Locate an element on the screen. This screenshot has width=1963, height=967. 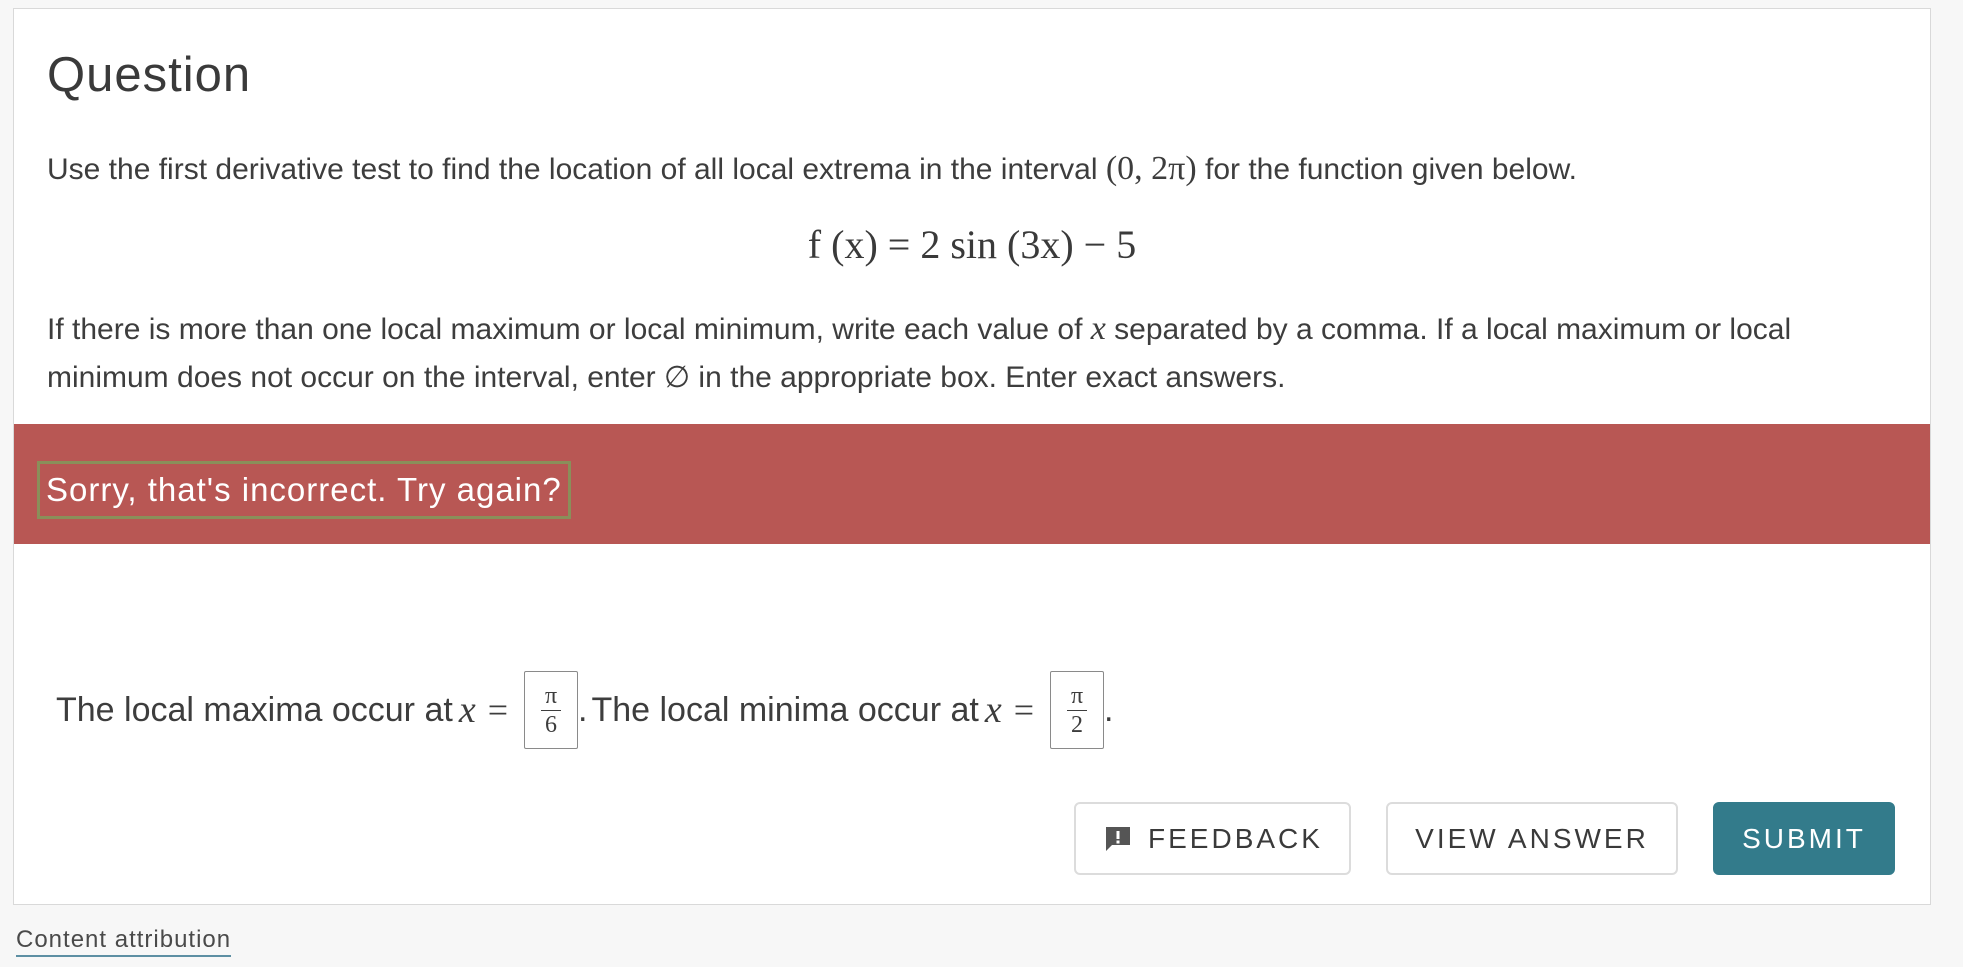
min-answer-fraction: π 2 is located at coordinates (1077, 710).